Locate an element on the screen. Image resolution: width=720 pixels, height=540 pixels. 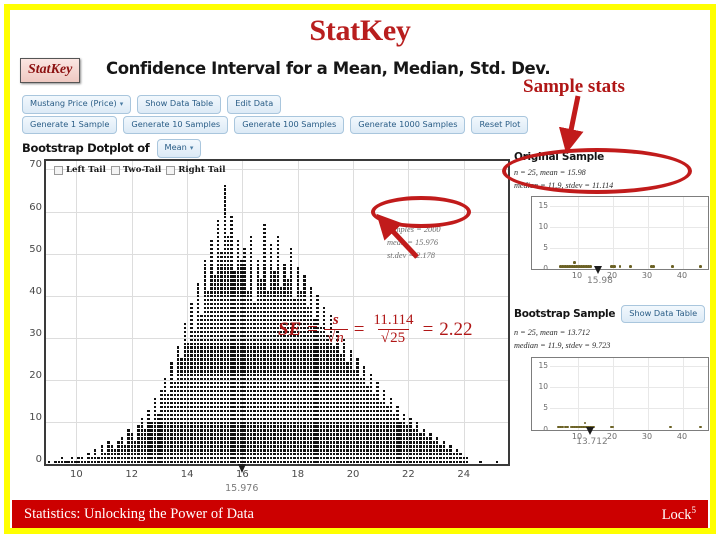
bootstrap-show-data-table-button: Show Data Table is located at coordinates (663, 314).